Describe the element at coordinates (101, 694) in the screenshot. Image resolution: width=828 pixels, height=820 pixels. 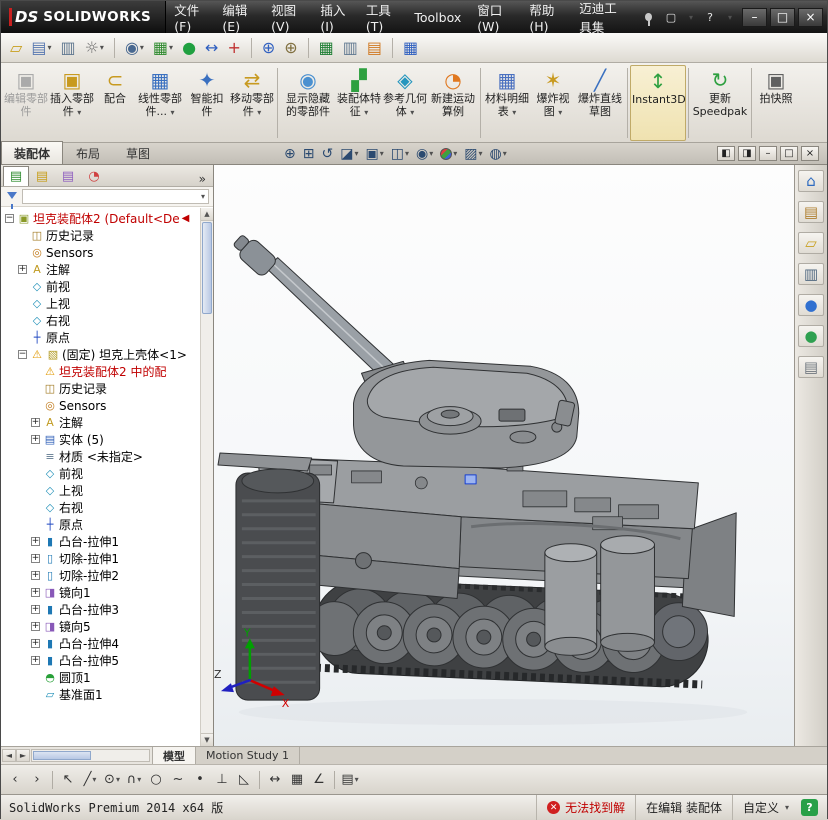
I see `tree-item-plane1: ▱ 基准面1` at that location.